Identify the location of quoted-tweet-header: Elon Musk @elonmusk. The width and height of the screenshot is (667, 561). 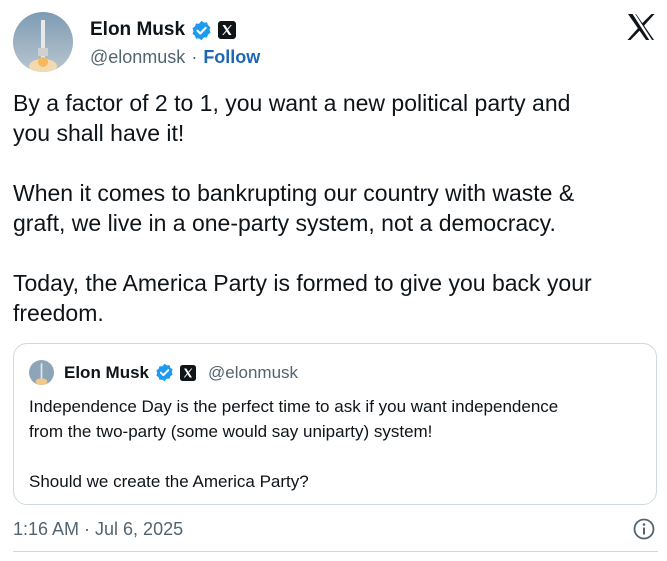
(163, 372).